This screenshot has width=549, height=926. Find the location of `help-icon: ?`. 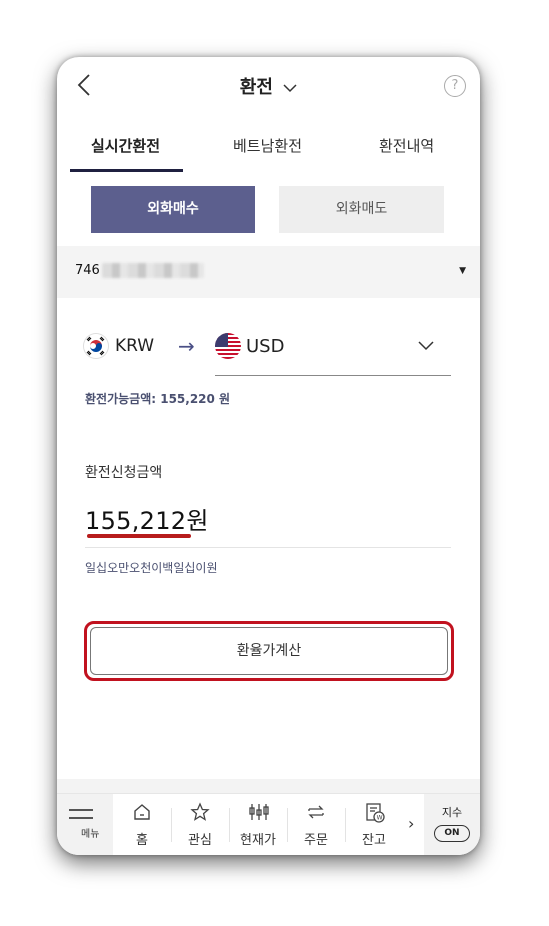

help-icon: ? is located at coordinates (455, 86).